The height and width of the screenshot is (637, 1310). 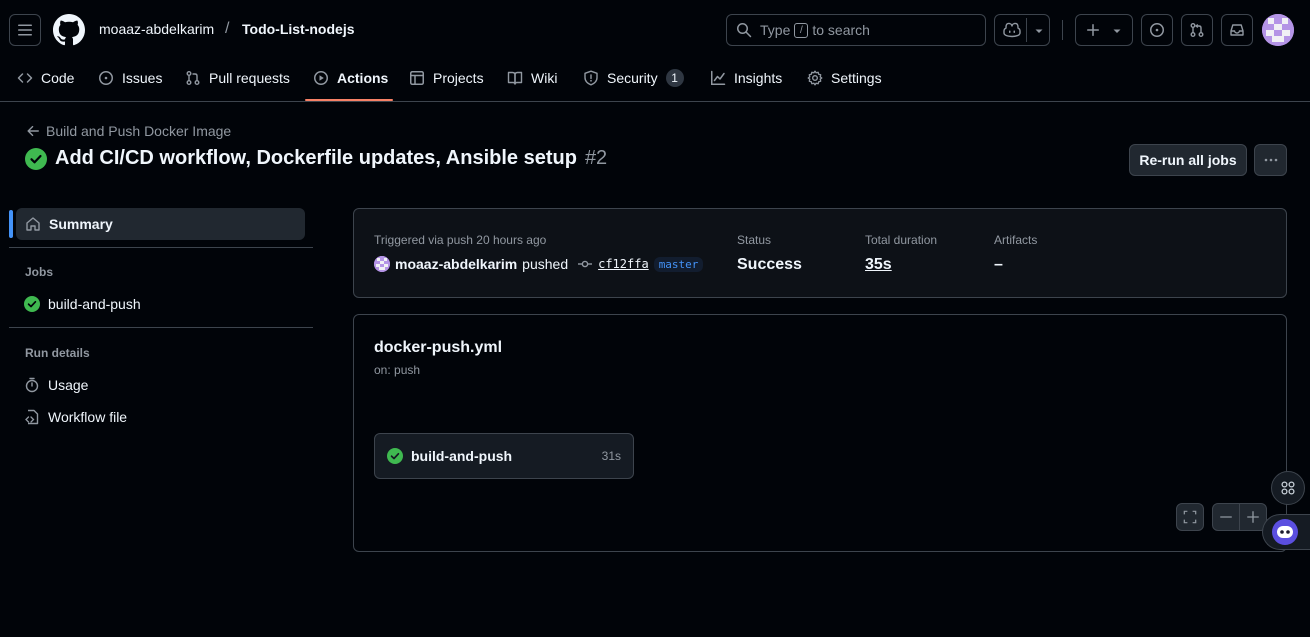 I want to click on inbox-button, so click(x=1237, y=30).